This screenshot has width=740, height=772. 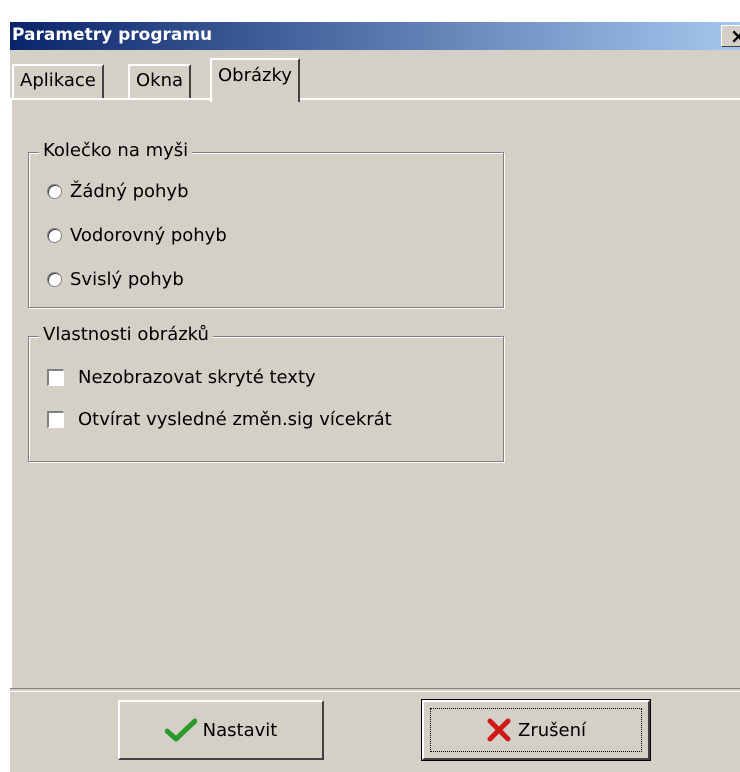 I want to click on tab-obrazky: Obrázky, so click(x=255, y=80).